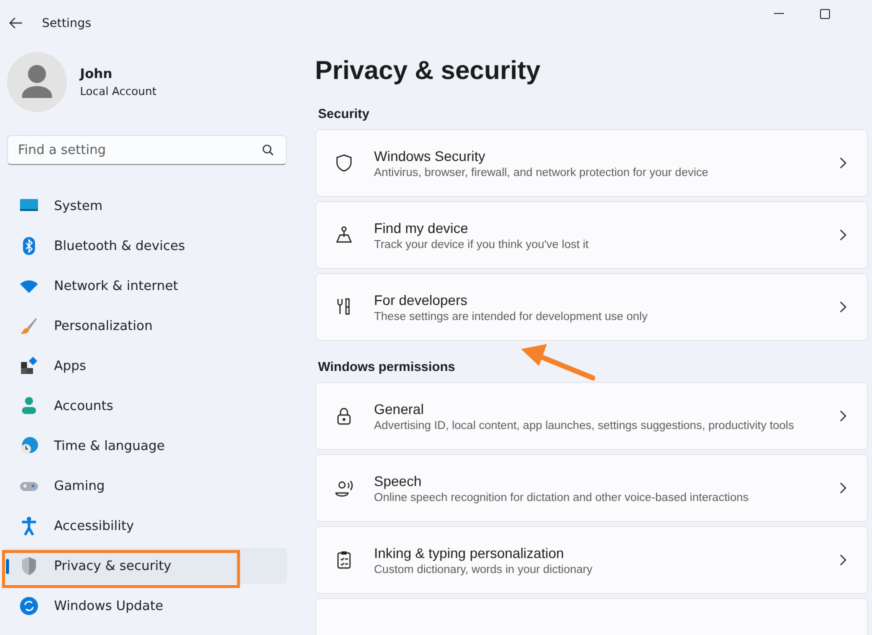 The width and height of the screenshot is (872, 635). Describe the element at coordinates (591, 560) in the screenshot. I see `settings-card: Inking & typing personalization Custom dictionary, words in your dictionary` at that location.